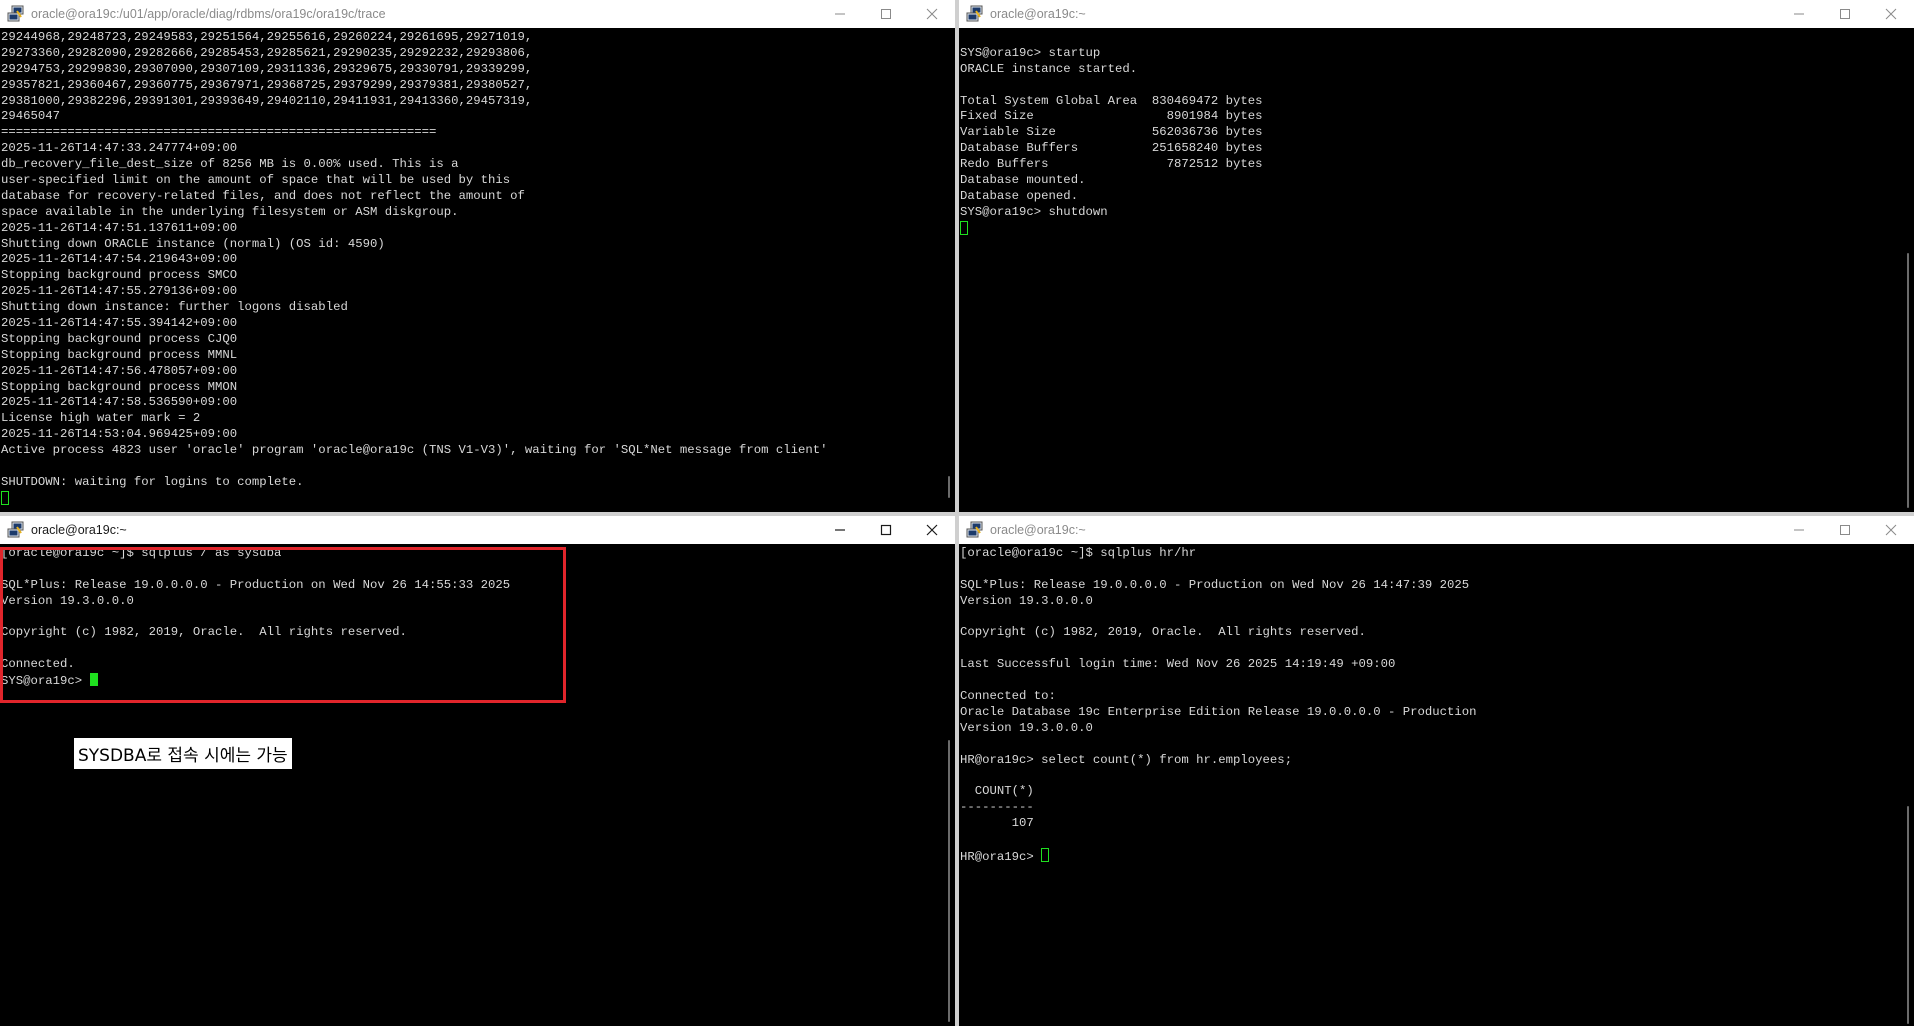 Image resolution: width=1914 pixels, height=1026 pixels. I want to click on terminal-line: 29465047, so click(31, 116).